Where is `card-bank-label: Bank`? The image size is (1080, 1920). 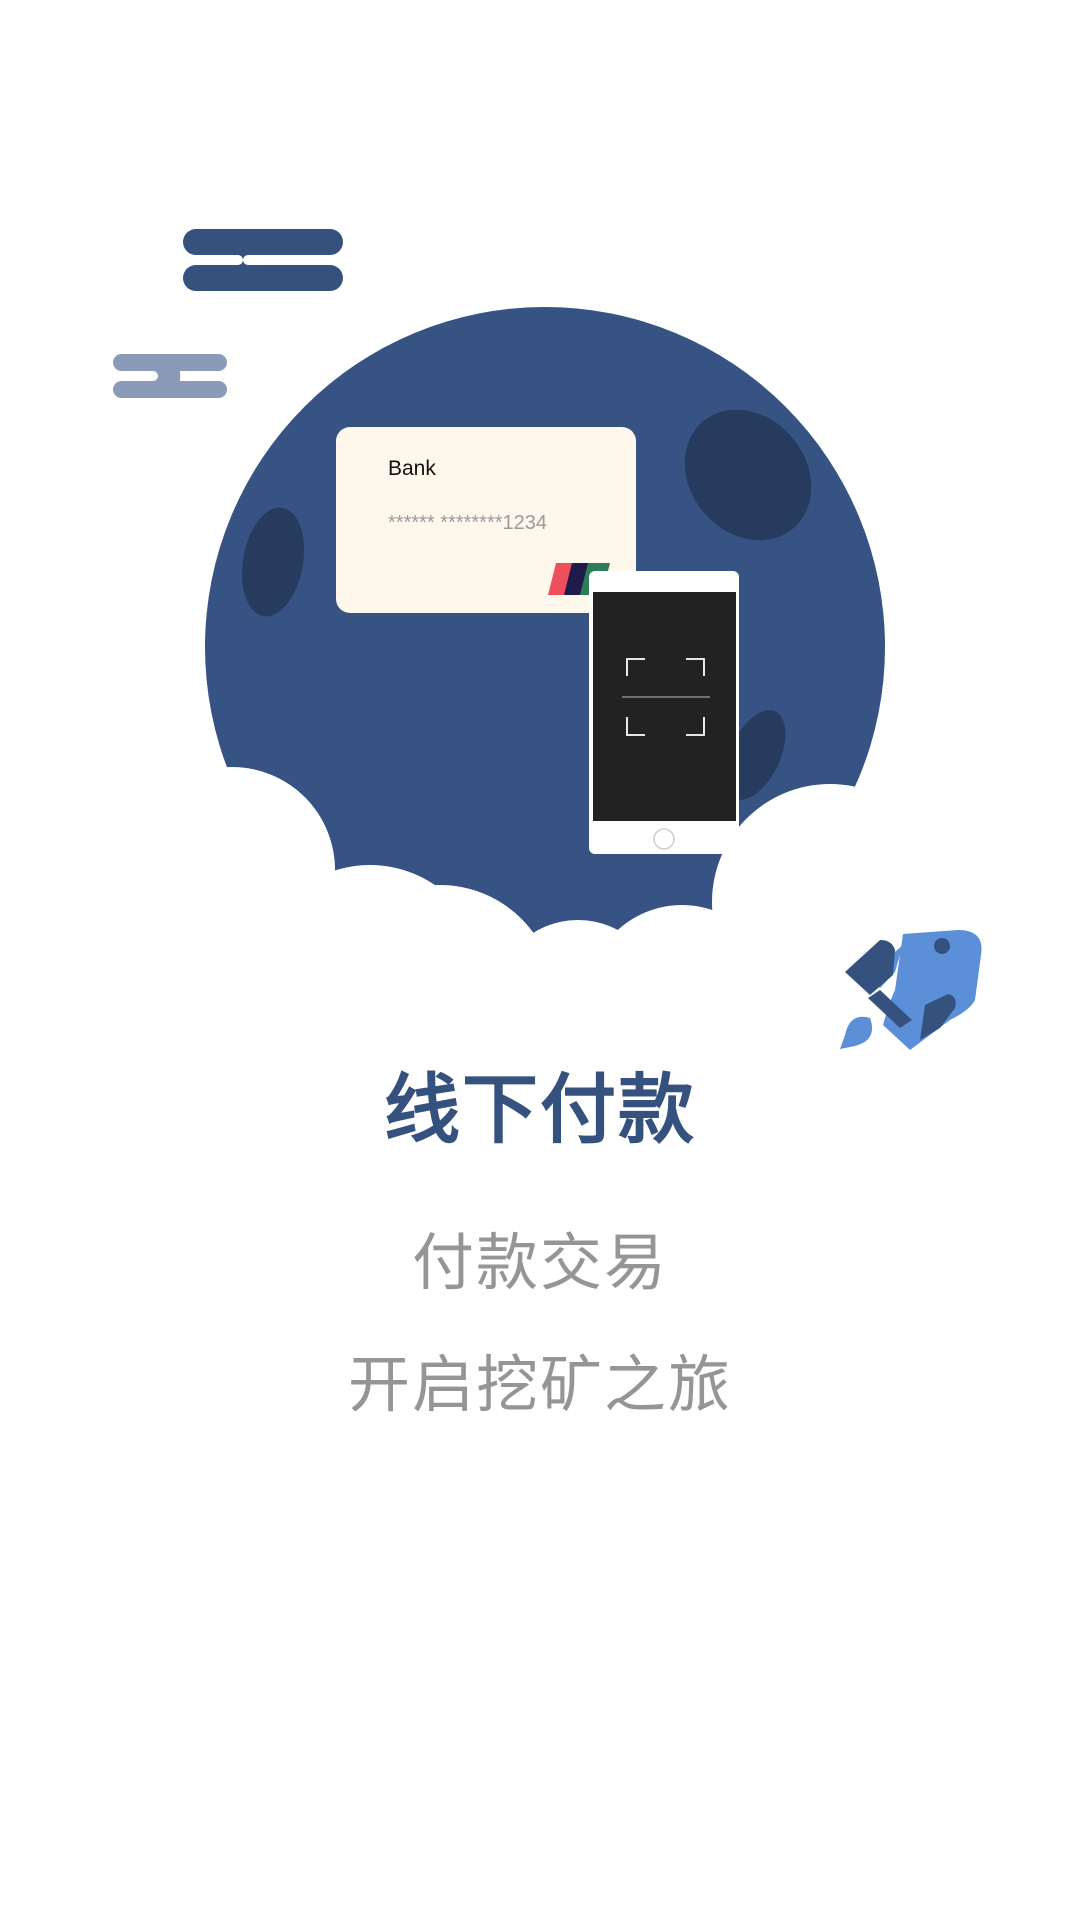 card-bank-label: Bank is located at coordinates (412, 468).